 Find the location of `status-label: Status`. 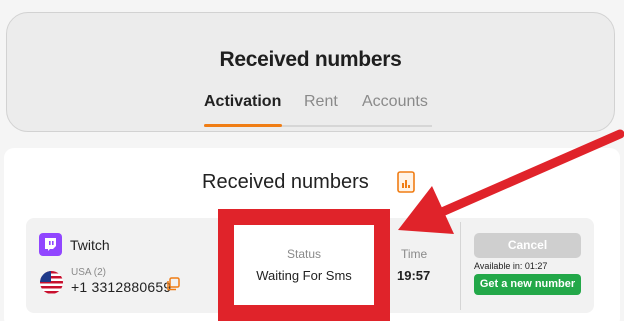

status-label: Status is located at coordinates (304, 254).